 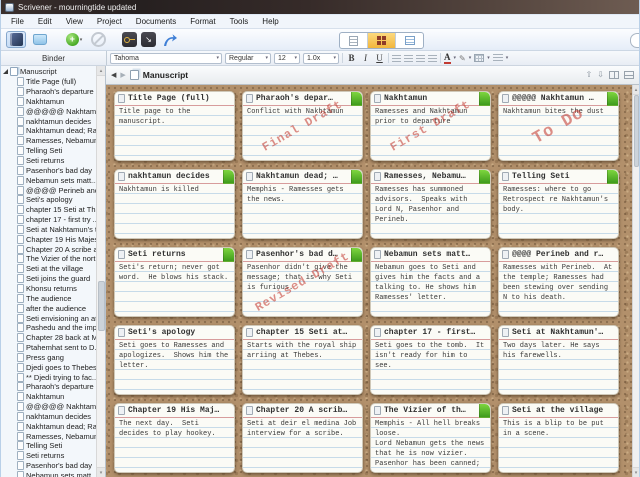 I want to click on menu-item: Format, so click(x=202, y=21).